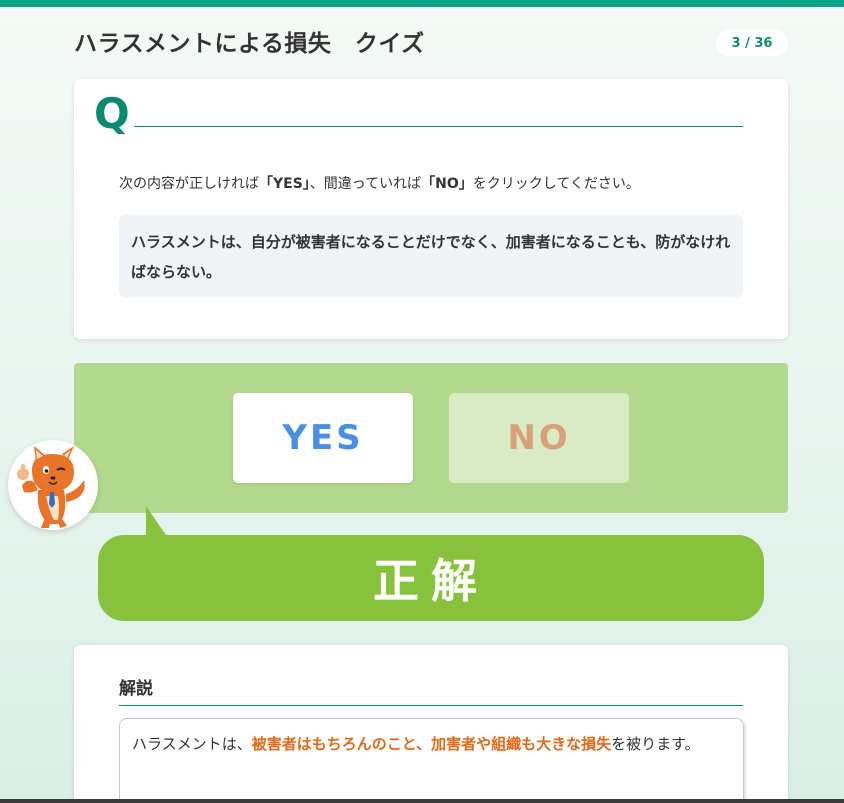  Describe the element at coordinates (192, 744) in the screenshot. I see `explanation-text-before: ハラスメントは、` at that location.